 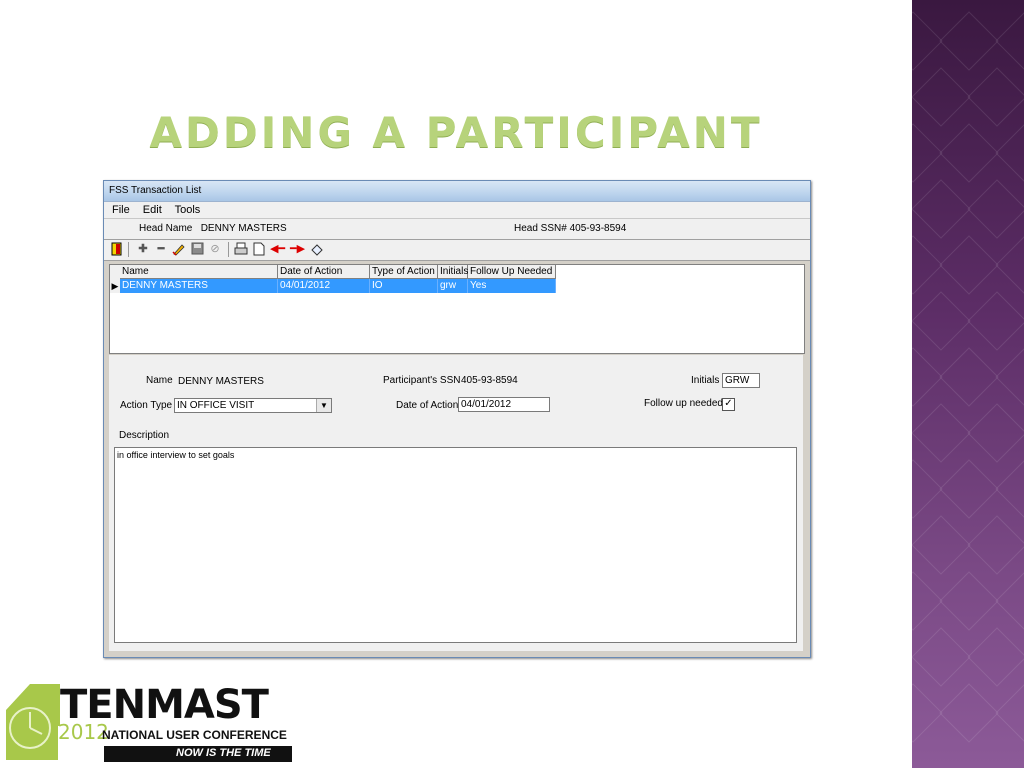 I want to click on eraser-icon, so click(x=317, y=249).